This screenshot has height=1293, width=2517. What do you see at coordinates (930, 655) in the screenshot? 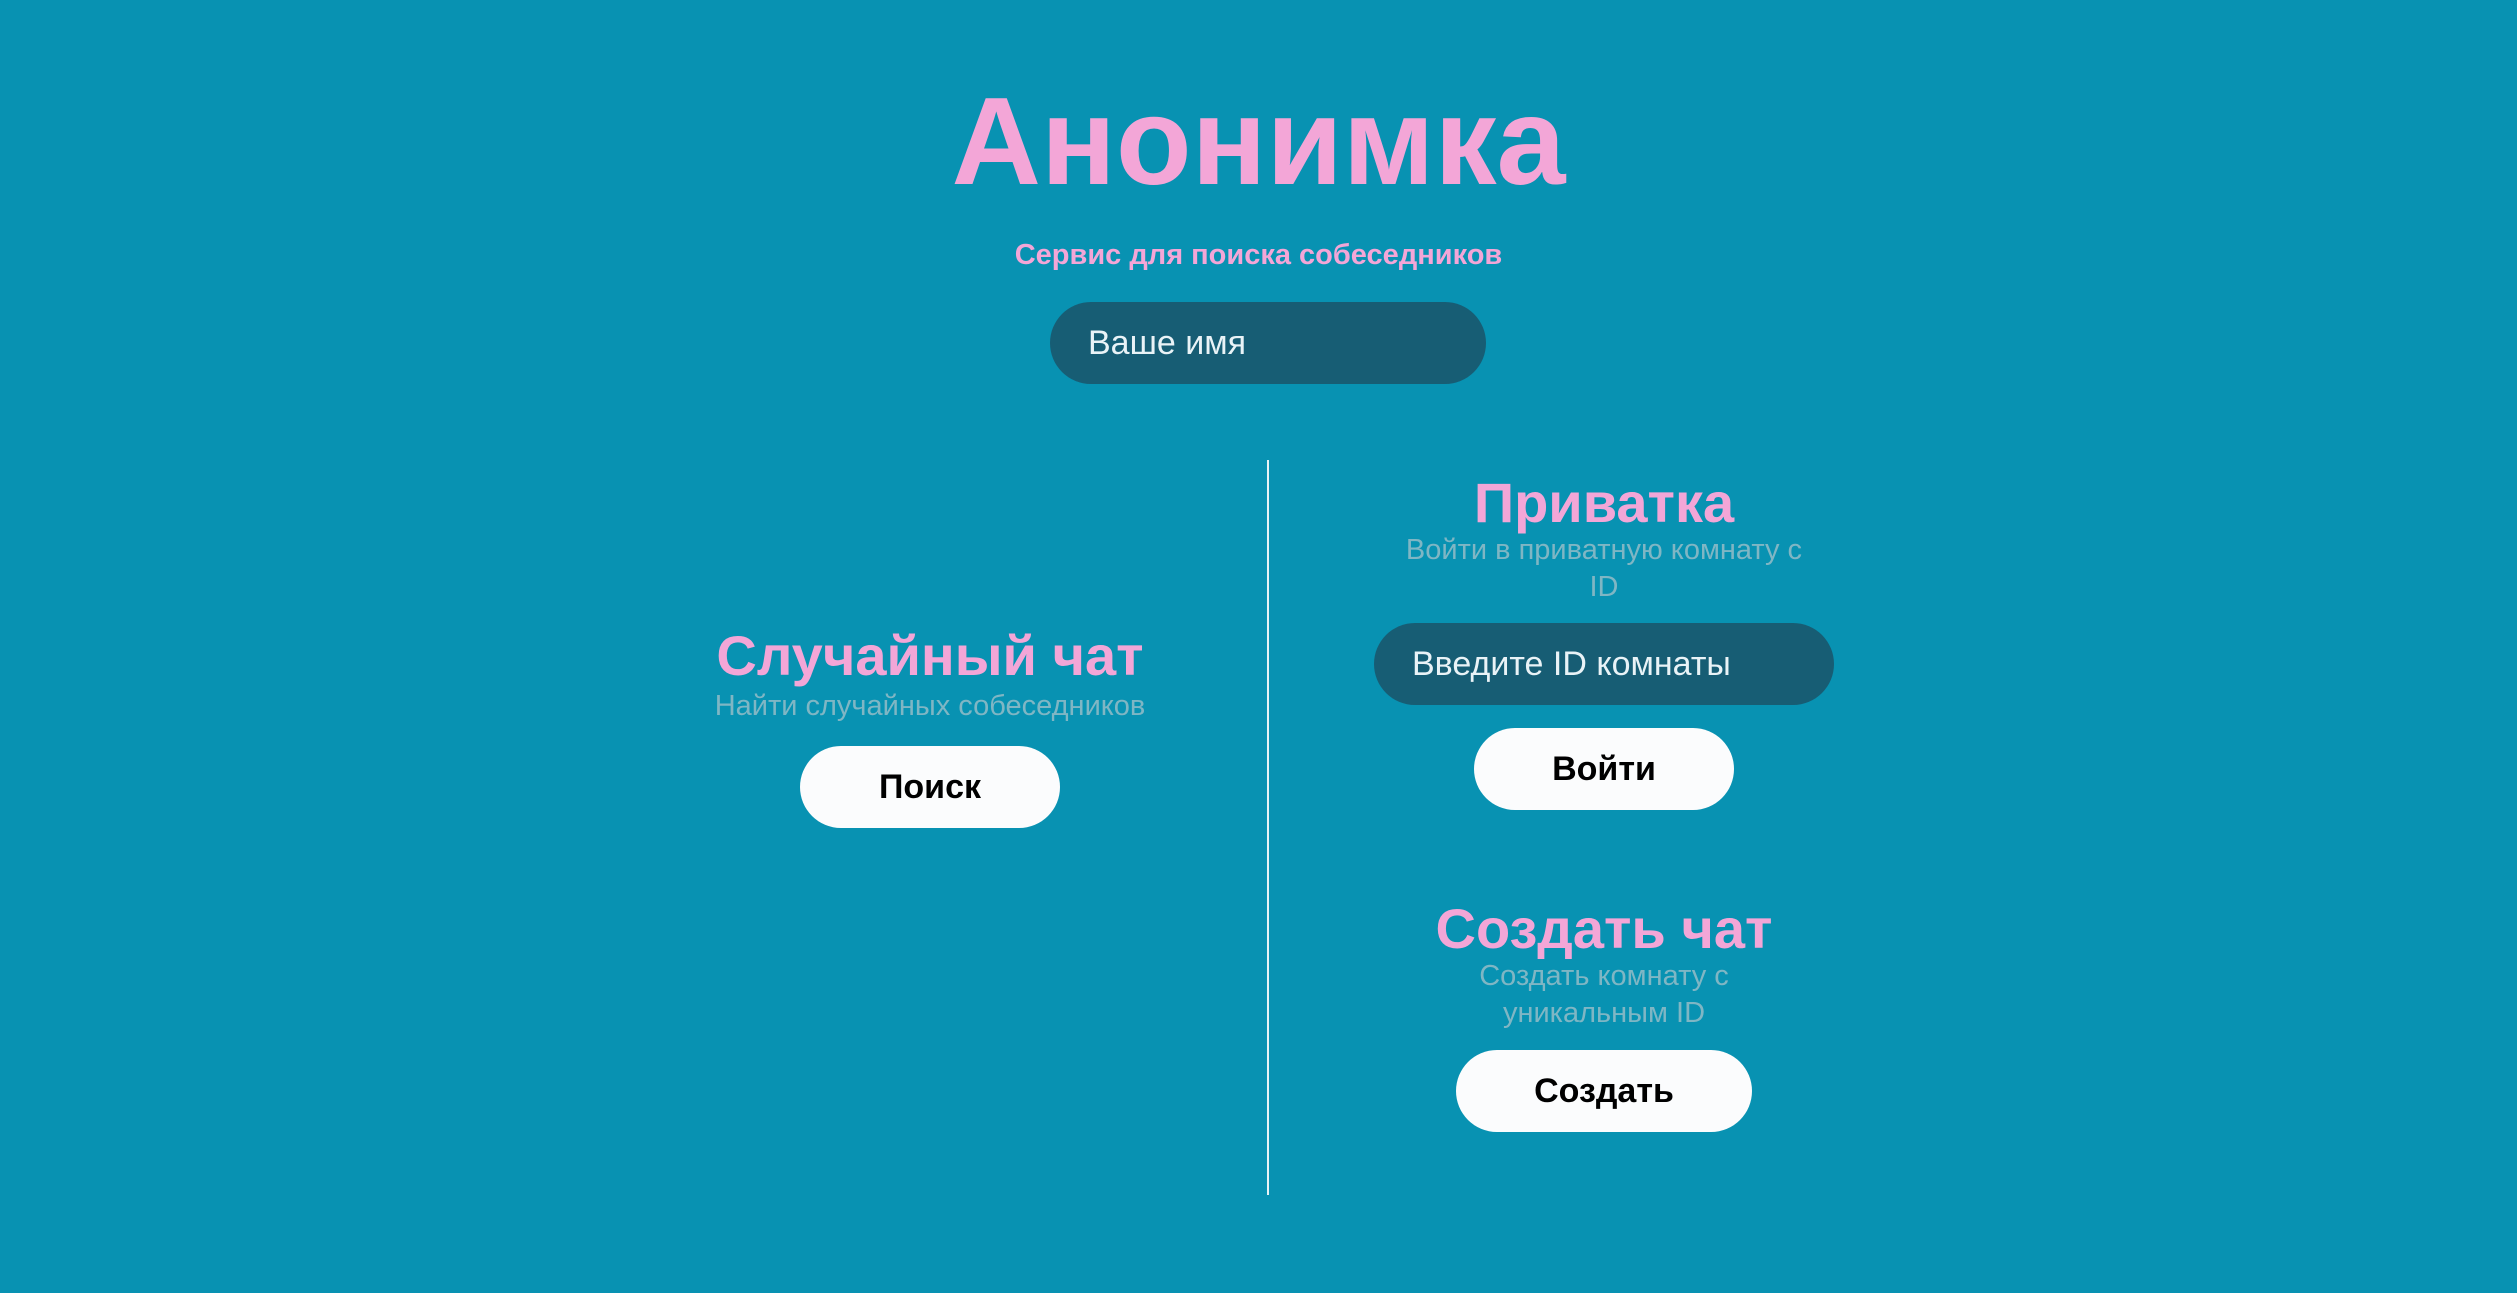
I see `random-chat-title: Случайный чат` at bounding box center [930, 655].